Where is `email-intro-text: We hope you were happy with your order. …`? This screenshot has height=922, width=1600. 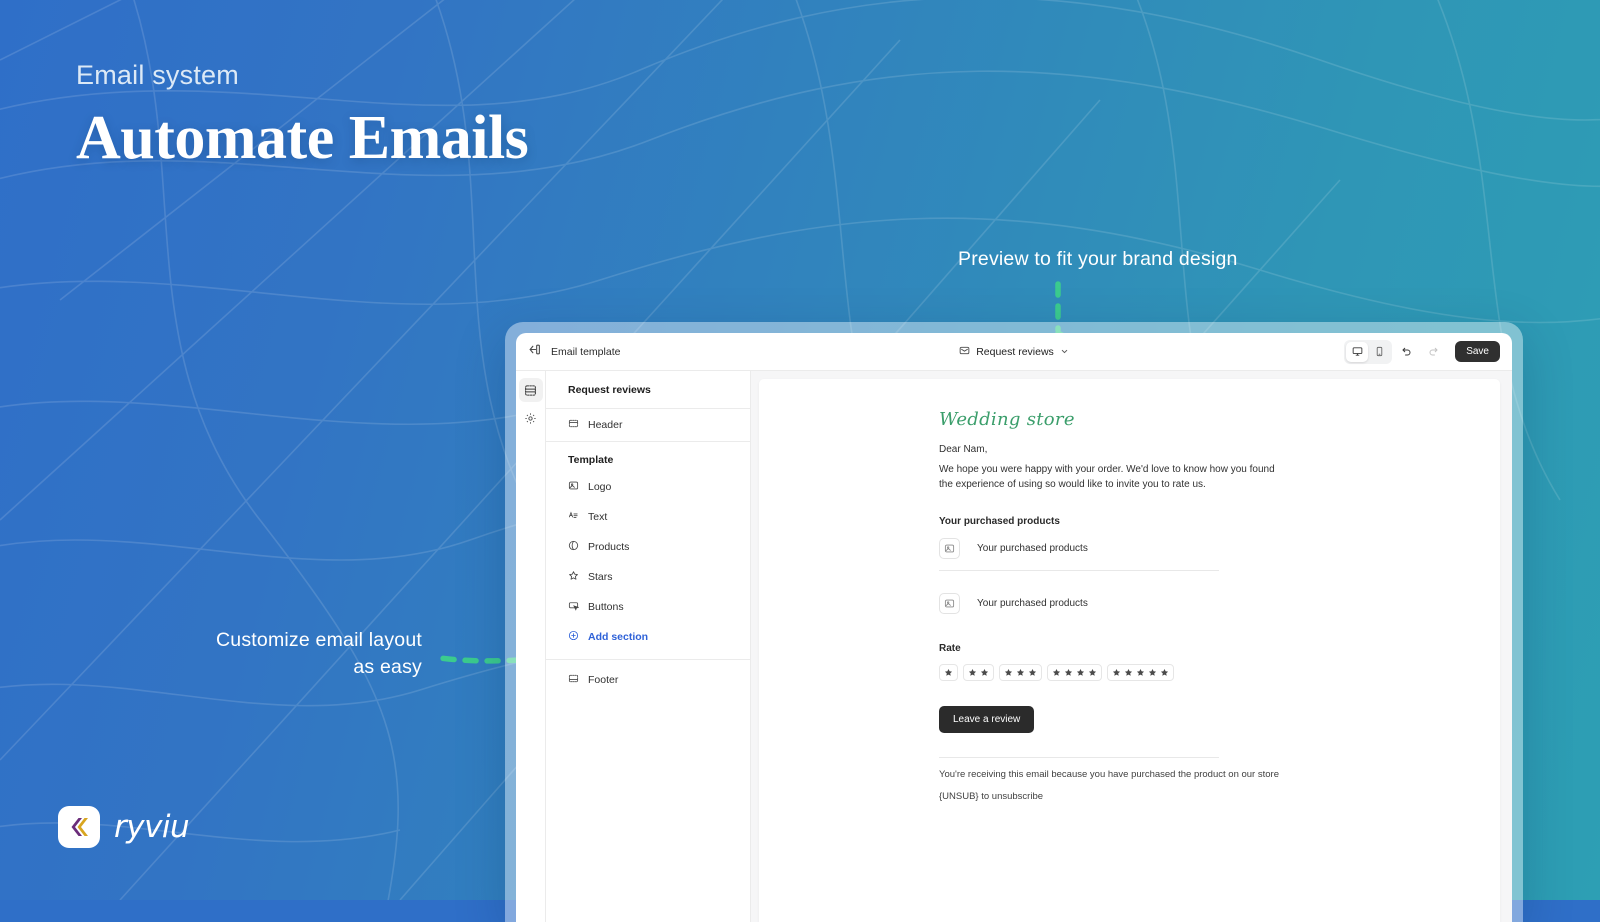
email-intro-text: We hope you were happy with your order. … is located at coordinates (1107, 477).